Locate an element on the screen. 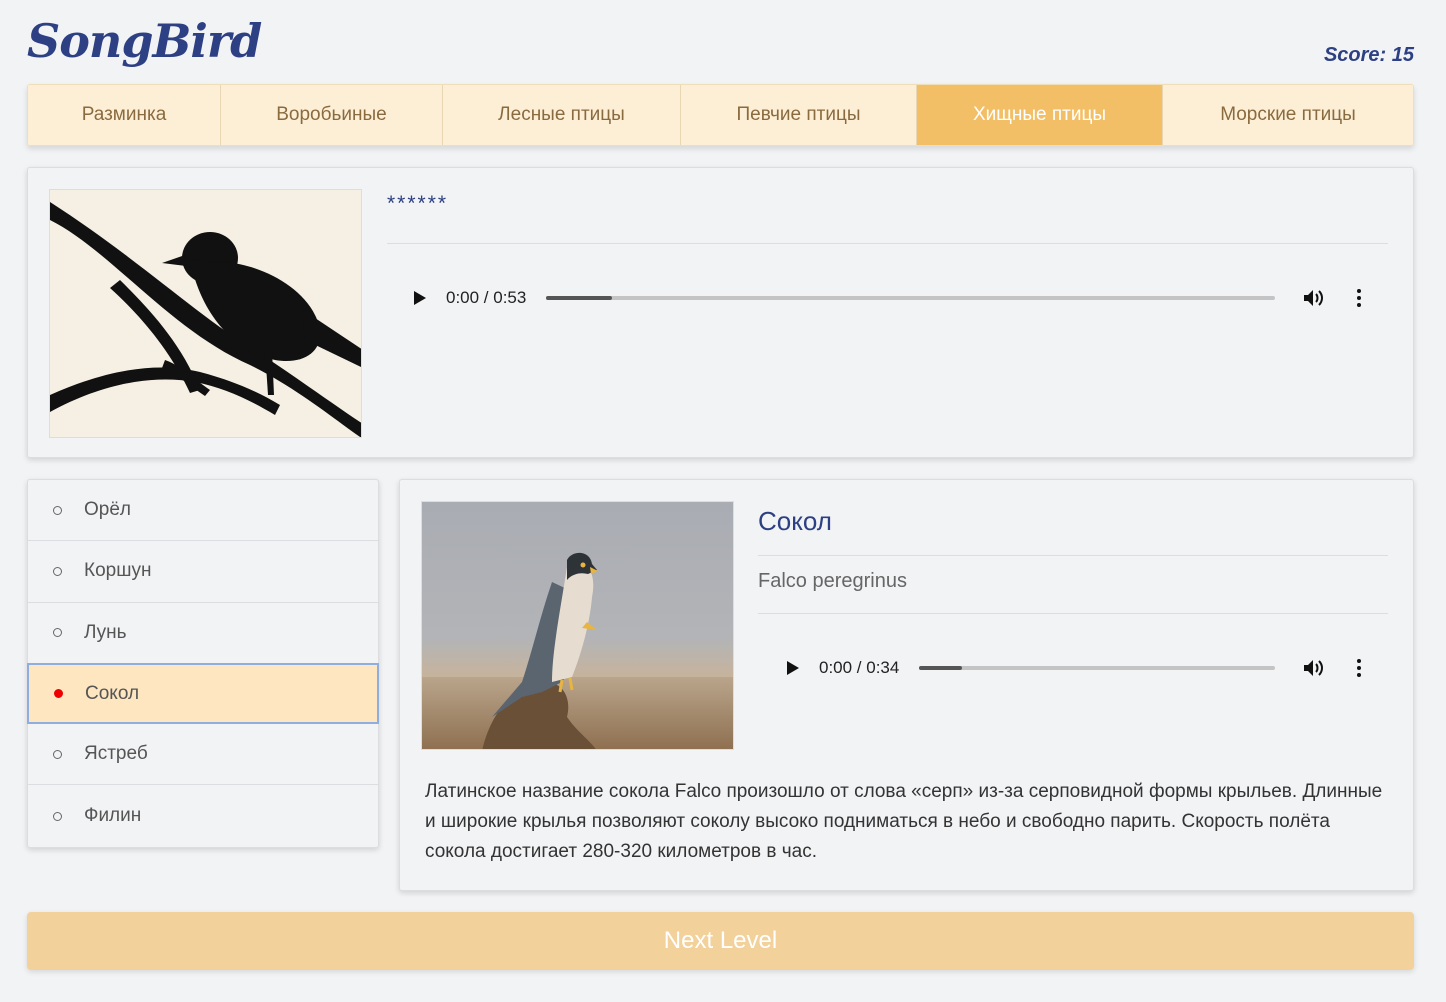 Image resolution: width=1446 pixels, height=1002 pixels. bird-name: Сокол is located at coordinates (795, 521).